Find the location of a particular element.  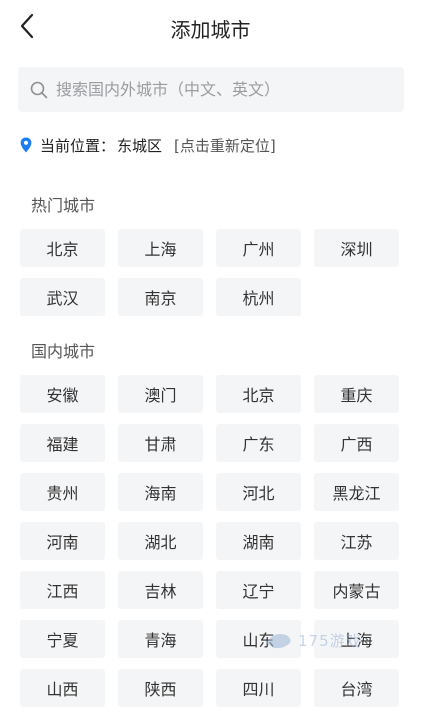

city-item: 杭州 is located at coordinates (258, 297).